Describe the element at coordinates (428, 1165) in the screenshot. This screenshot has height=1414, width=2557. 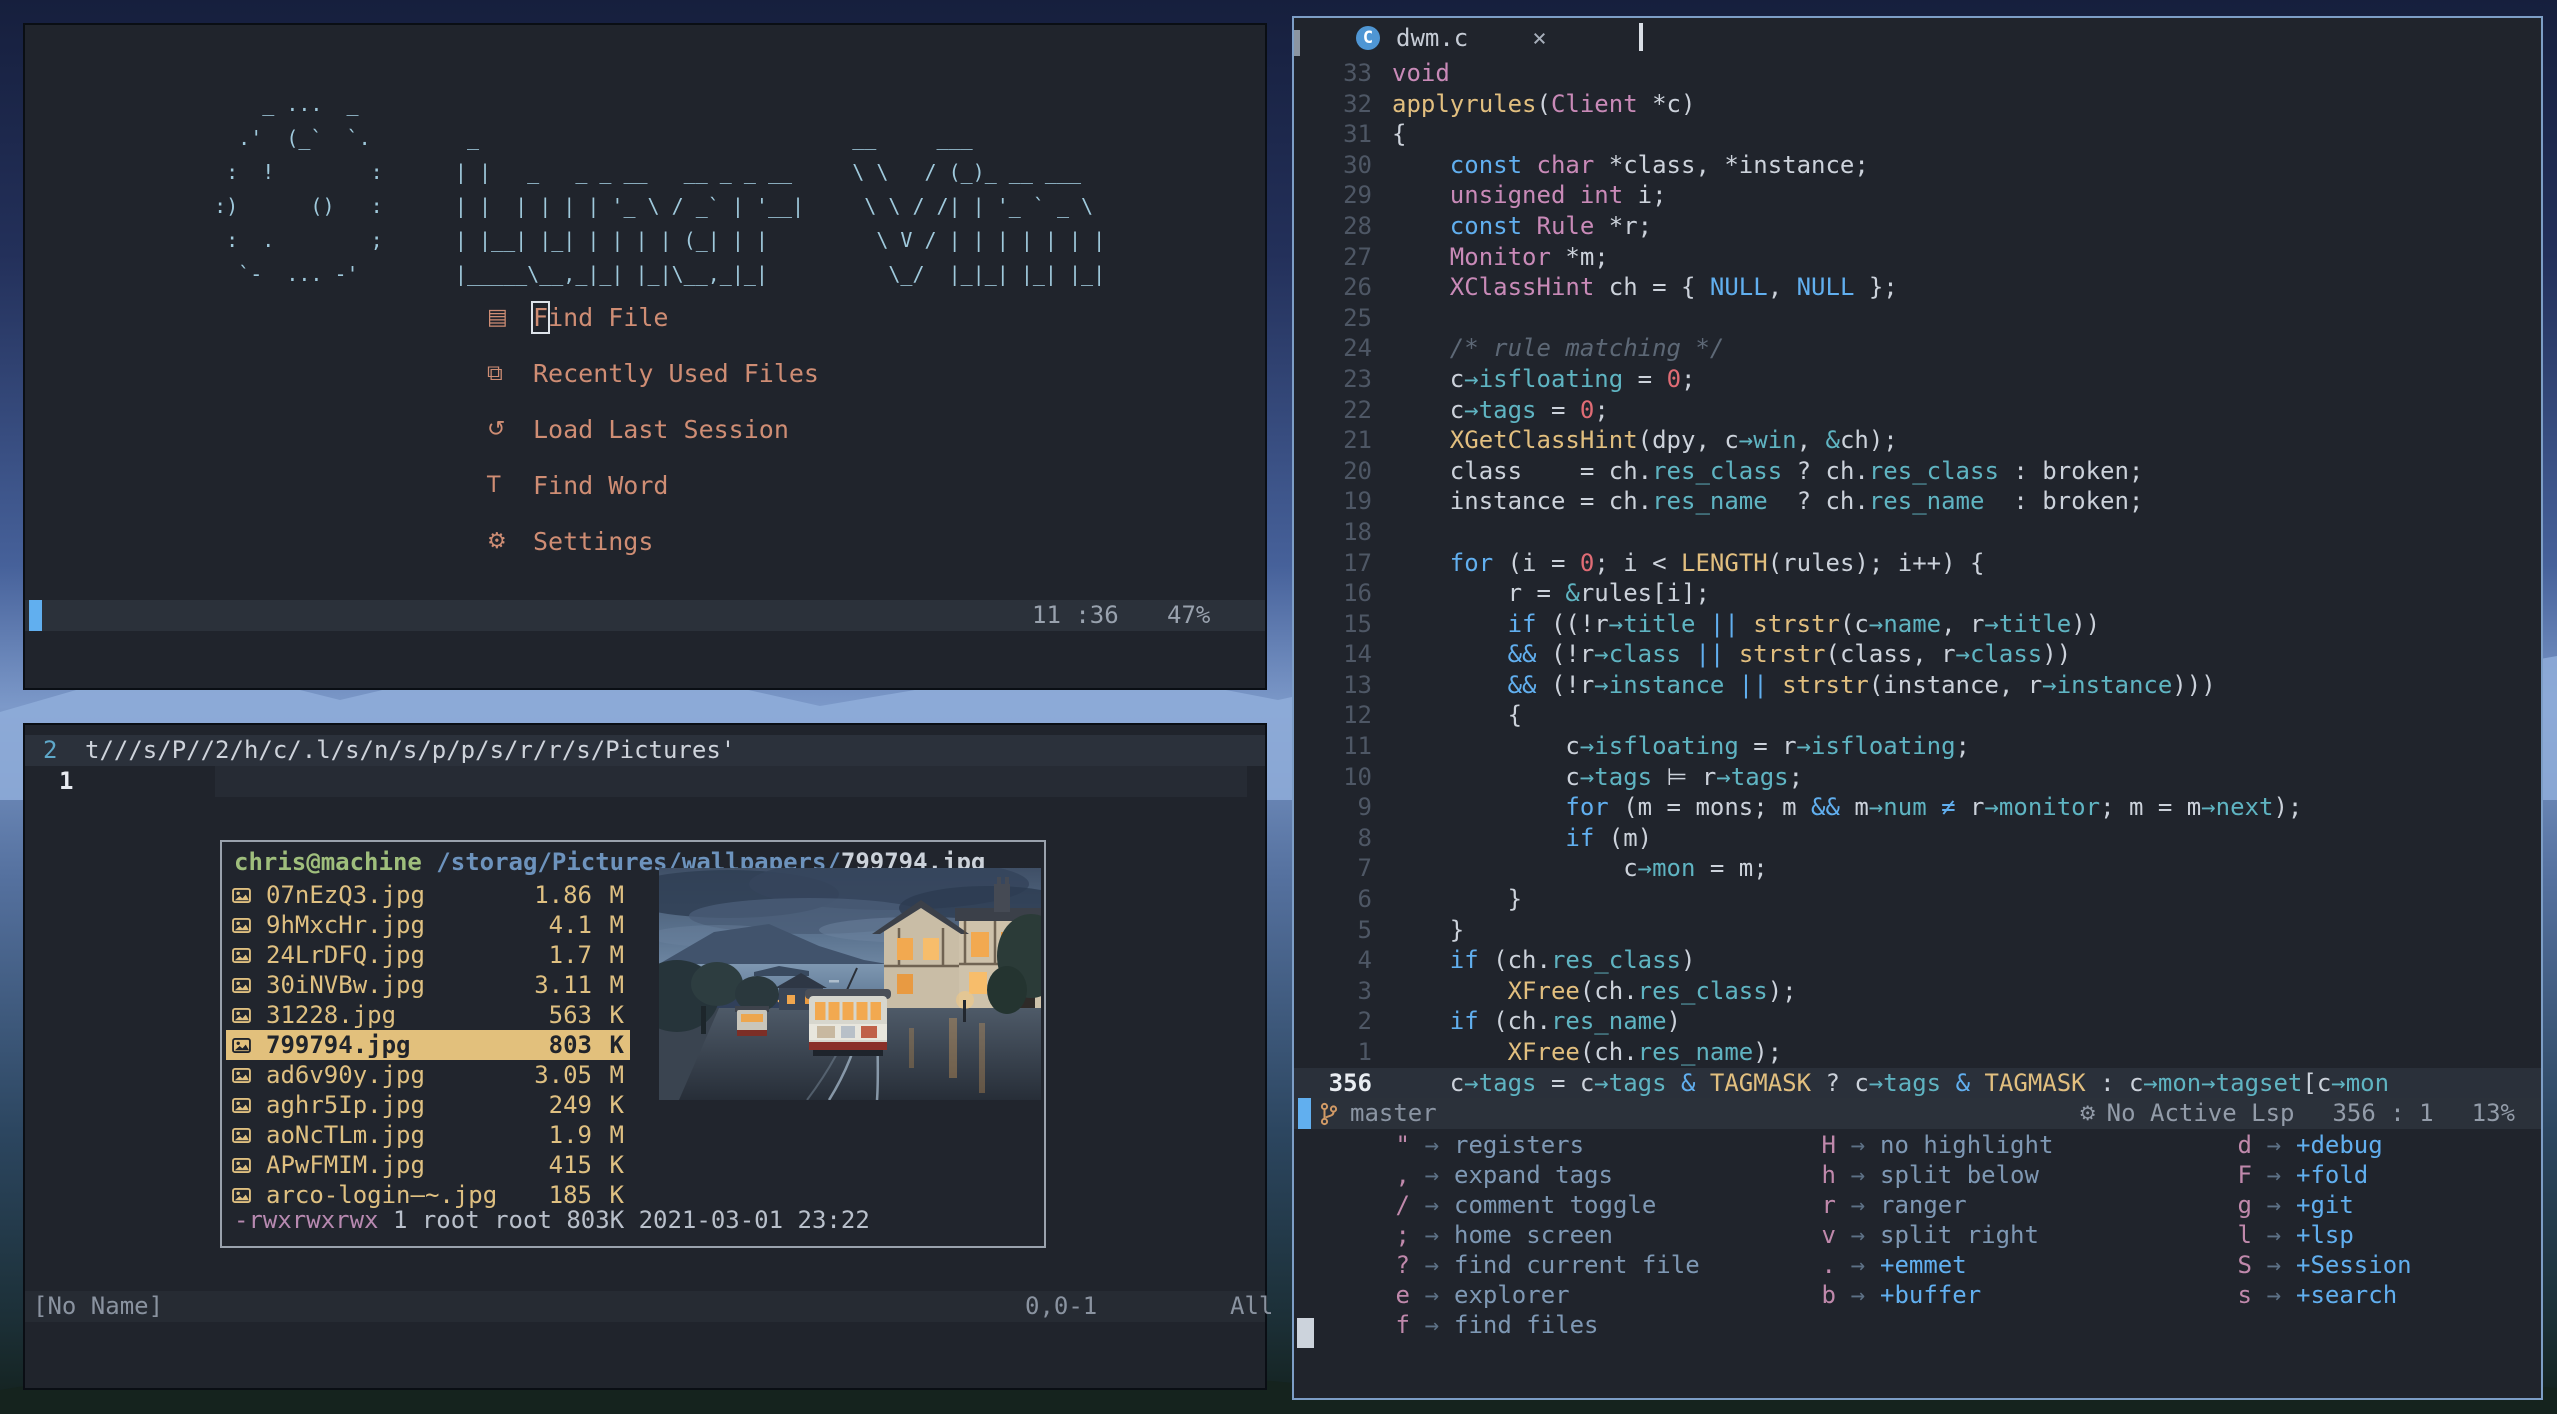
I see `file-row: APwFMIM.jpg 415 K` at that location.